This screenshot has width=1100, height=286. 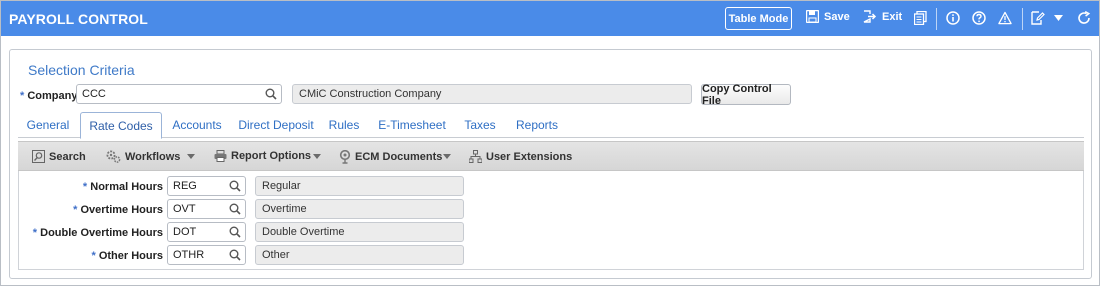 I want to click on section-title: Selection Criteria, so click(x=81, y=70).